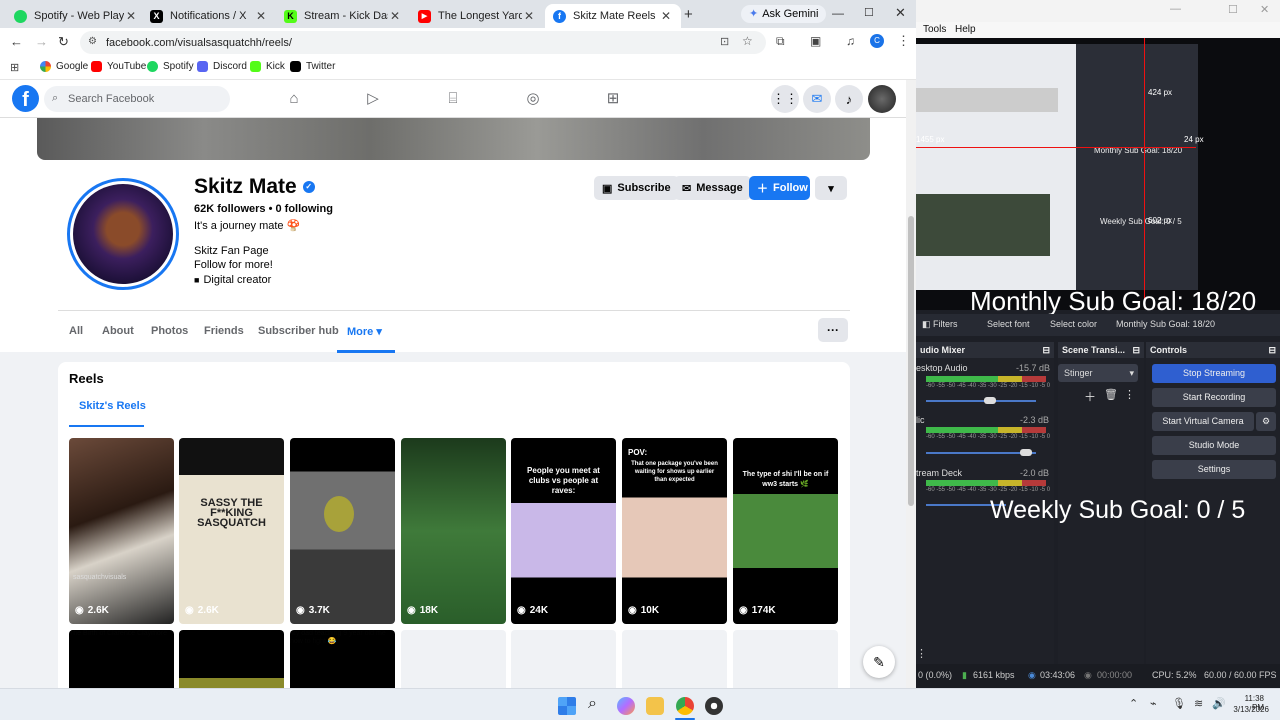 The height and width of the screenshot is (720, 1280). What do you see at coordinates (222, 66) in the screenshot?
I see `bookmark-discord: Discord` at bounding box center [222, 66].